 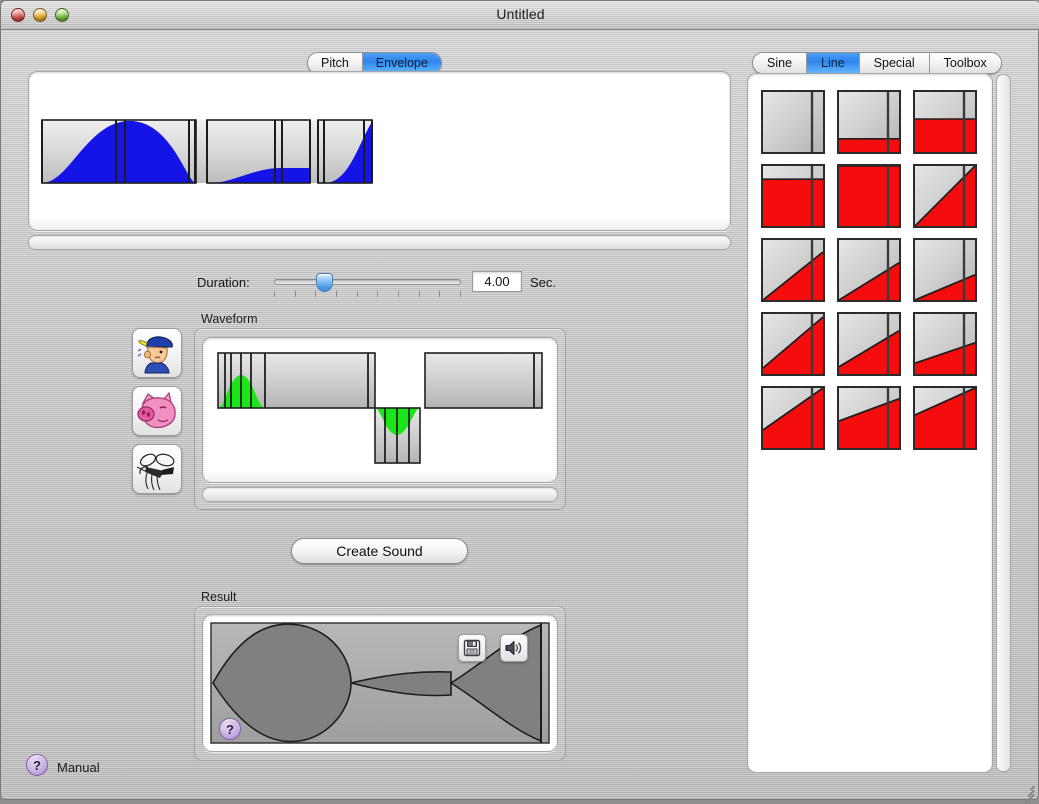 I want to click on duration-slider-track, so click(x=367, y=282).